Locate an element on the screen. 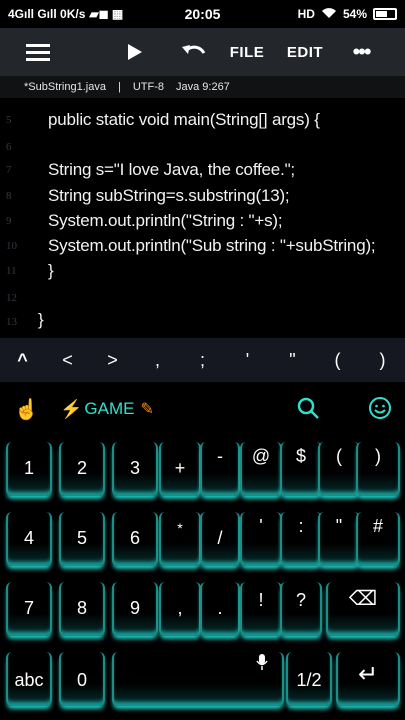 The height and width of the screenshot is (720, 405). key-asterisk: * is located at coordinates (180, 539).